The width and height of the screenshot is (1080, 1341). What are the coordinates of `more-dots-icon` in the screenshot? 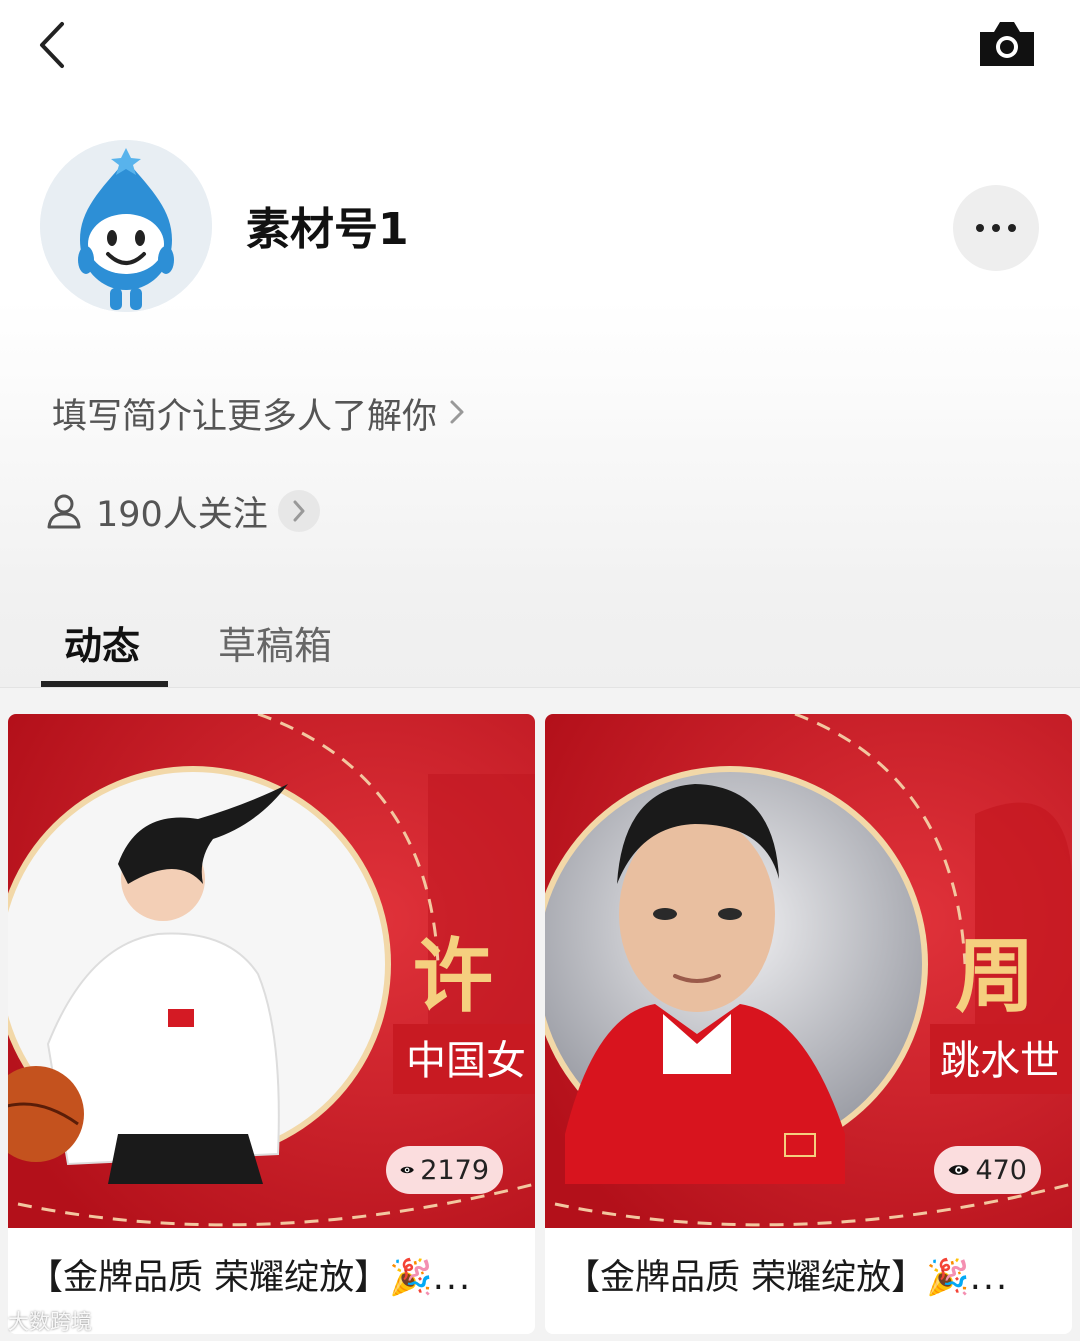 It's located at (996, 228).